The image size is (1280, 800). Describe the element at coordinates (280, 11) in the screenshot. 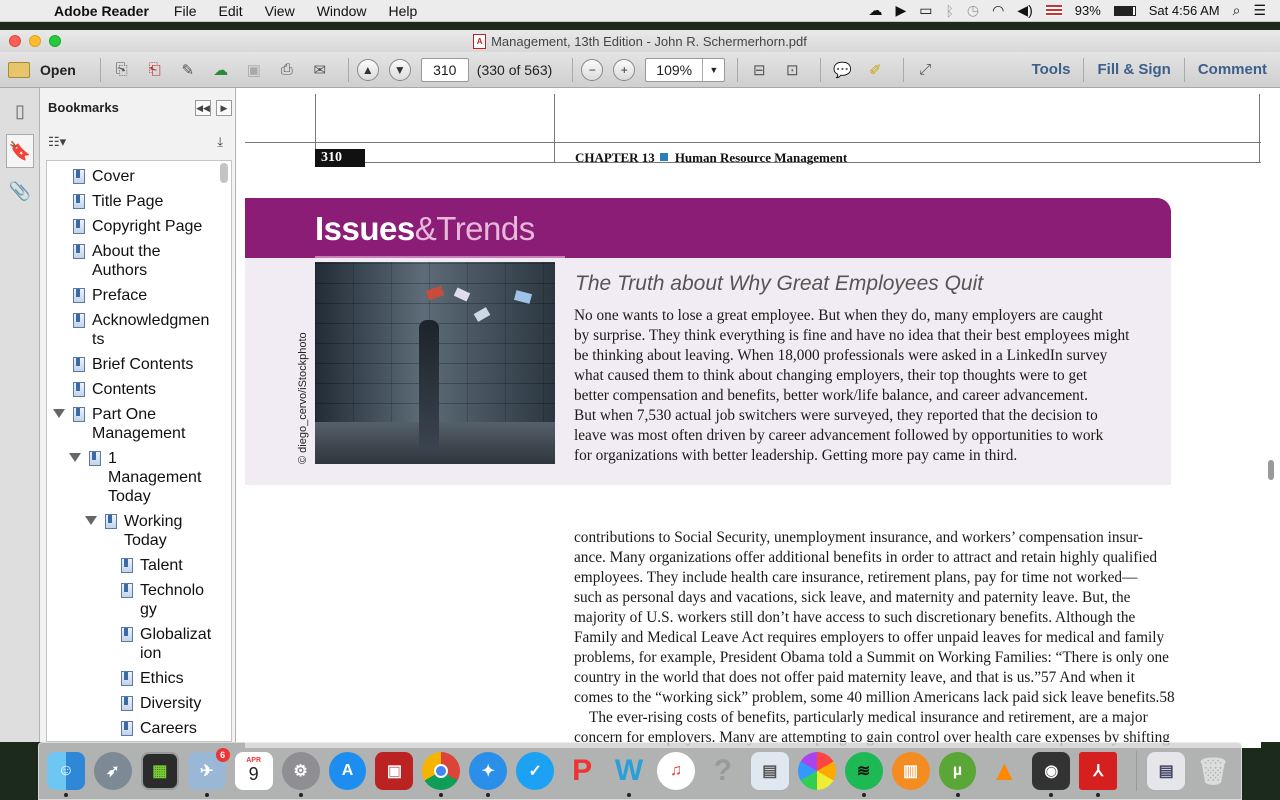

I see `menu-view: View` at that location.